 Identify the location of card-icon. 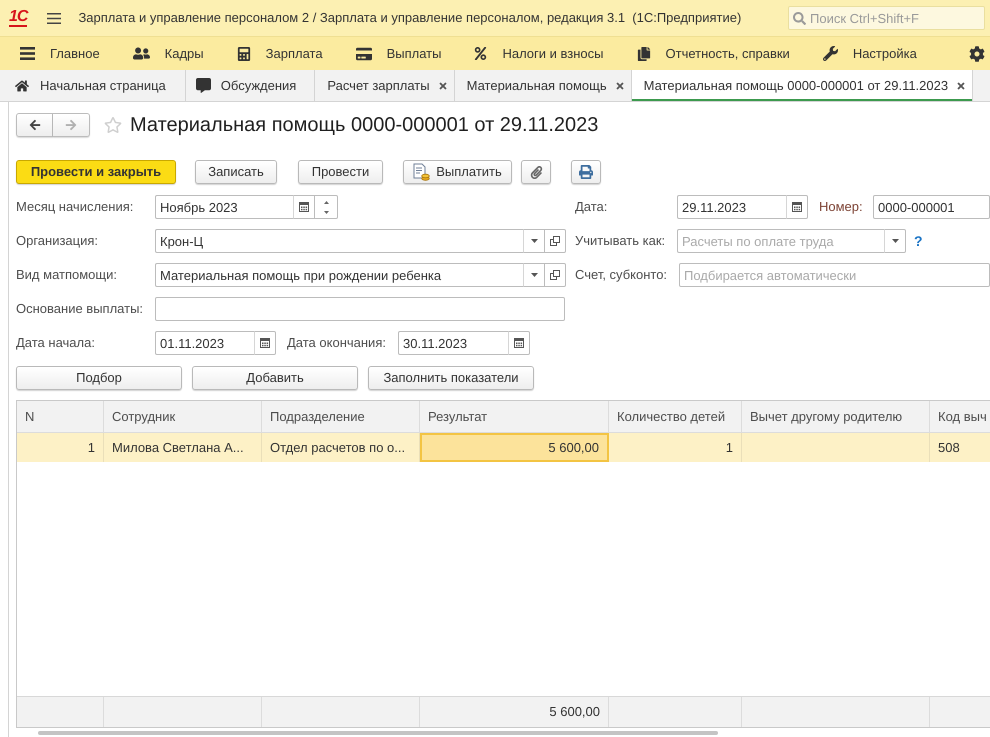
(364, 54).